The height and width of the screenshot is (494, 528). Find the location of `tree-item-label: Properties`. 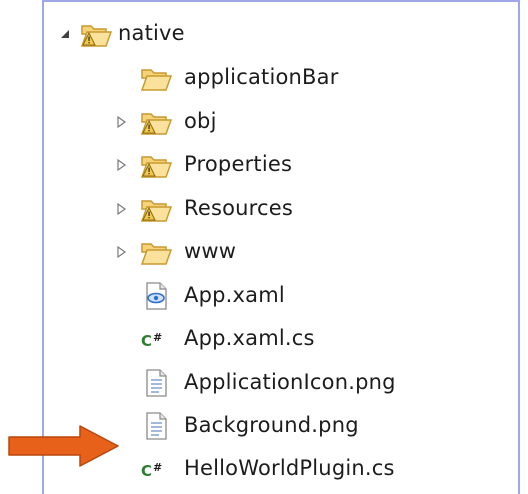

tree-item-label: Properties is located at coordinates (238, 164).